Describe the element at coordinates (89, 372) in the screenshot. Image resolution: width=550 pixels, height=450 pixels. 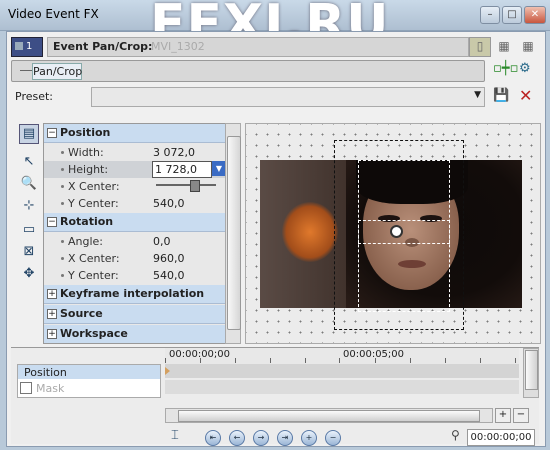
I see `track-position: Position` at that location.